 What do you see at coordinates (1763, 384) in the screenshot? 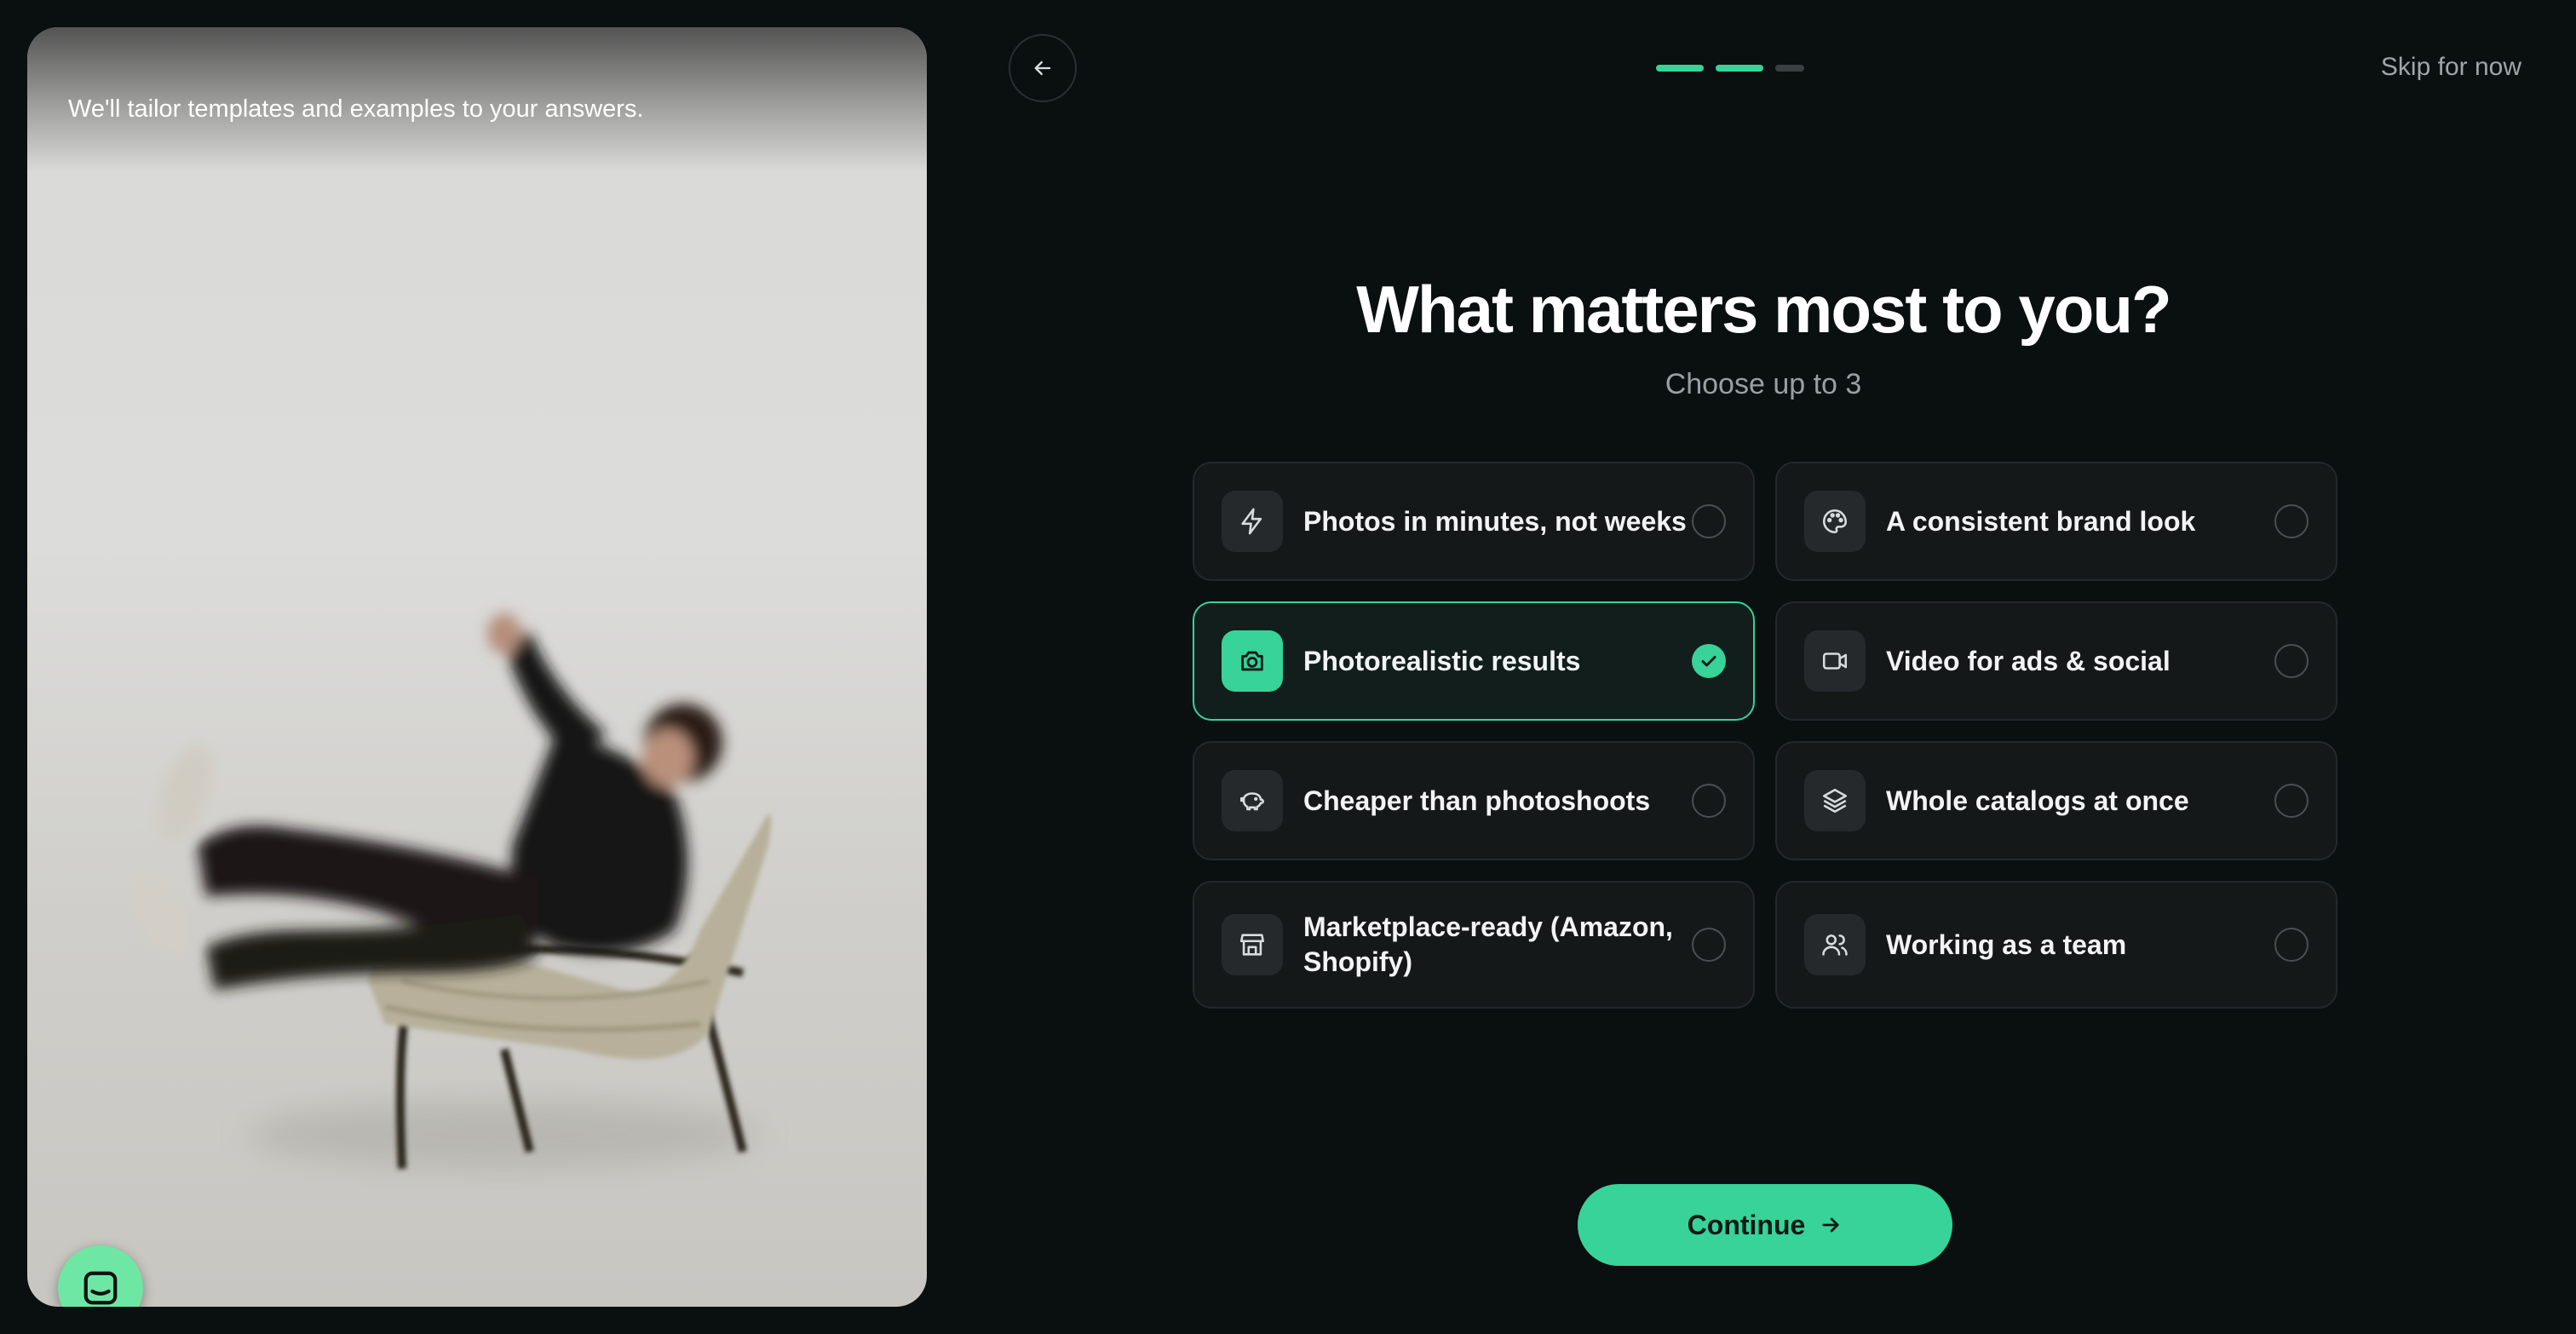
I see `page-subtitle: Choose up to 3` at bounding box center [1763, 384].